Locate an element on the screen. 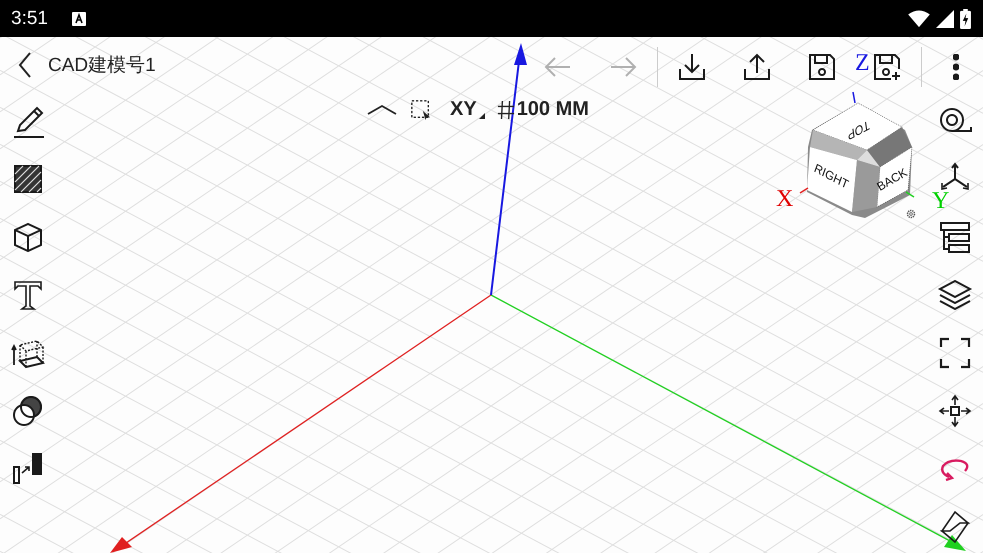  wifi-icon is located at coordinates (919, 19).